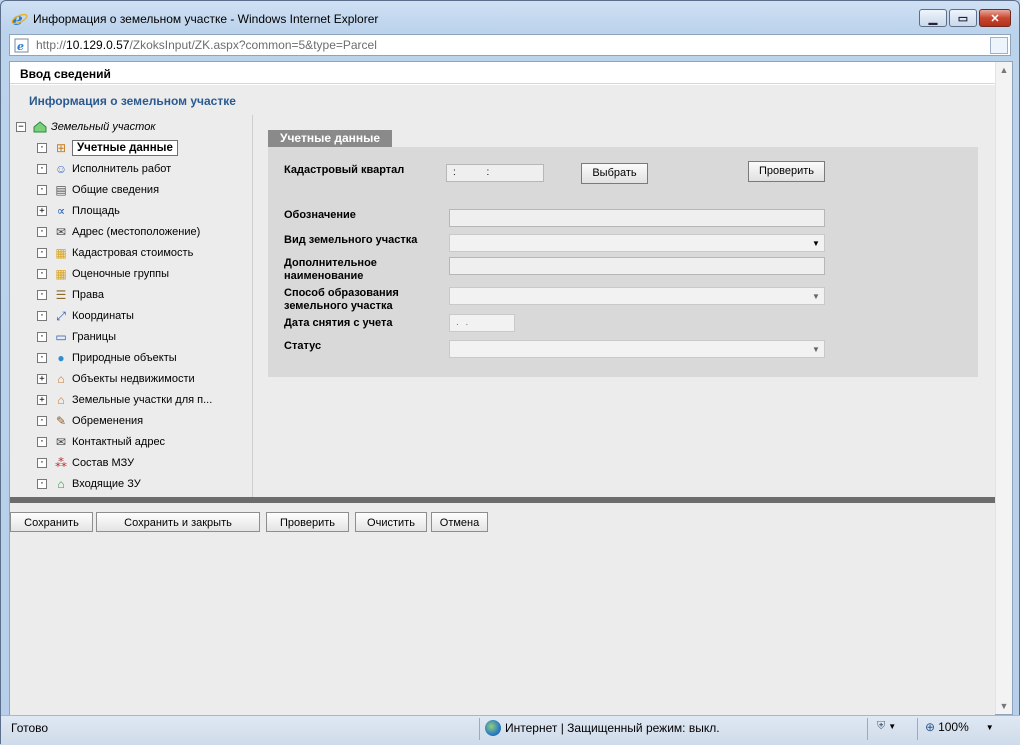 The height and width of the screenshot is (745, 1020). What do you see at coordinates (61, 232) in the screenshot?
I see `address-icon: ✉` at bounding box center [61, 232].